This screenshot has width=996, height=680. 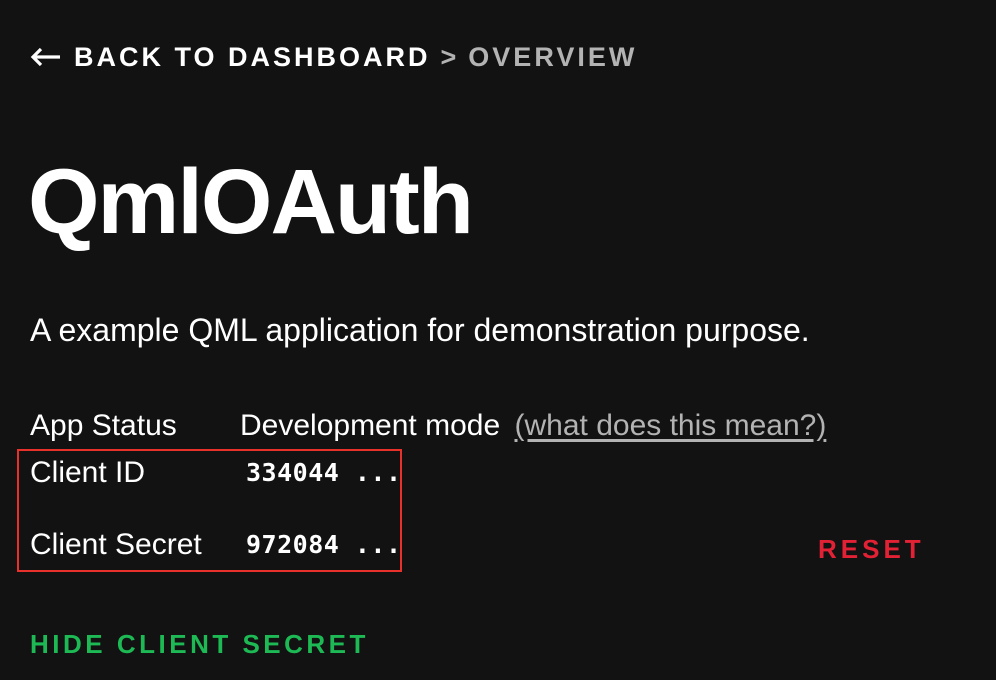 What do you see at coordinates (103, 425) in the screenshot?
I see `app-status-label: App Status` at bounding box center [103, 425].